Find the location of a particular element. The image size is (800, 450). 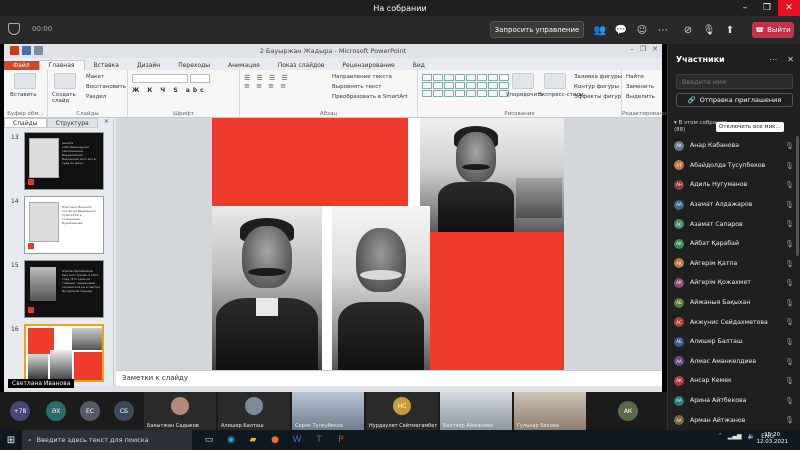

windows-start-icon: ⊞ is located at coordinates (11, 440).